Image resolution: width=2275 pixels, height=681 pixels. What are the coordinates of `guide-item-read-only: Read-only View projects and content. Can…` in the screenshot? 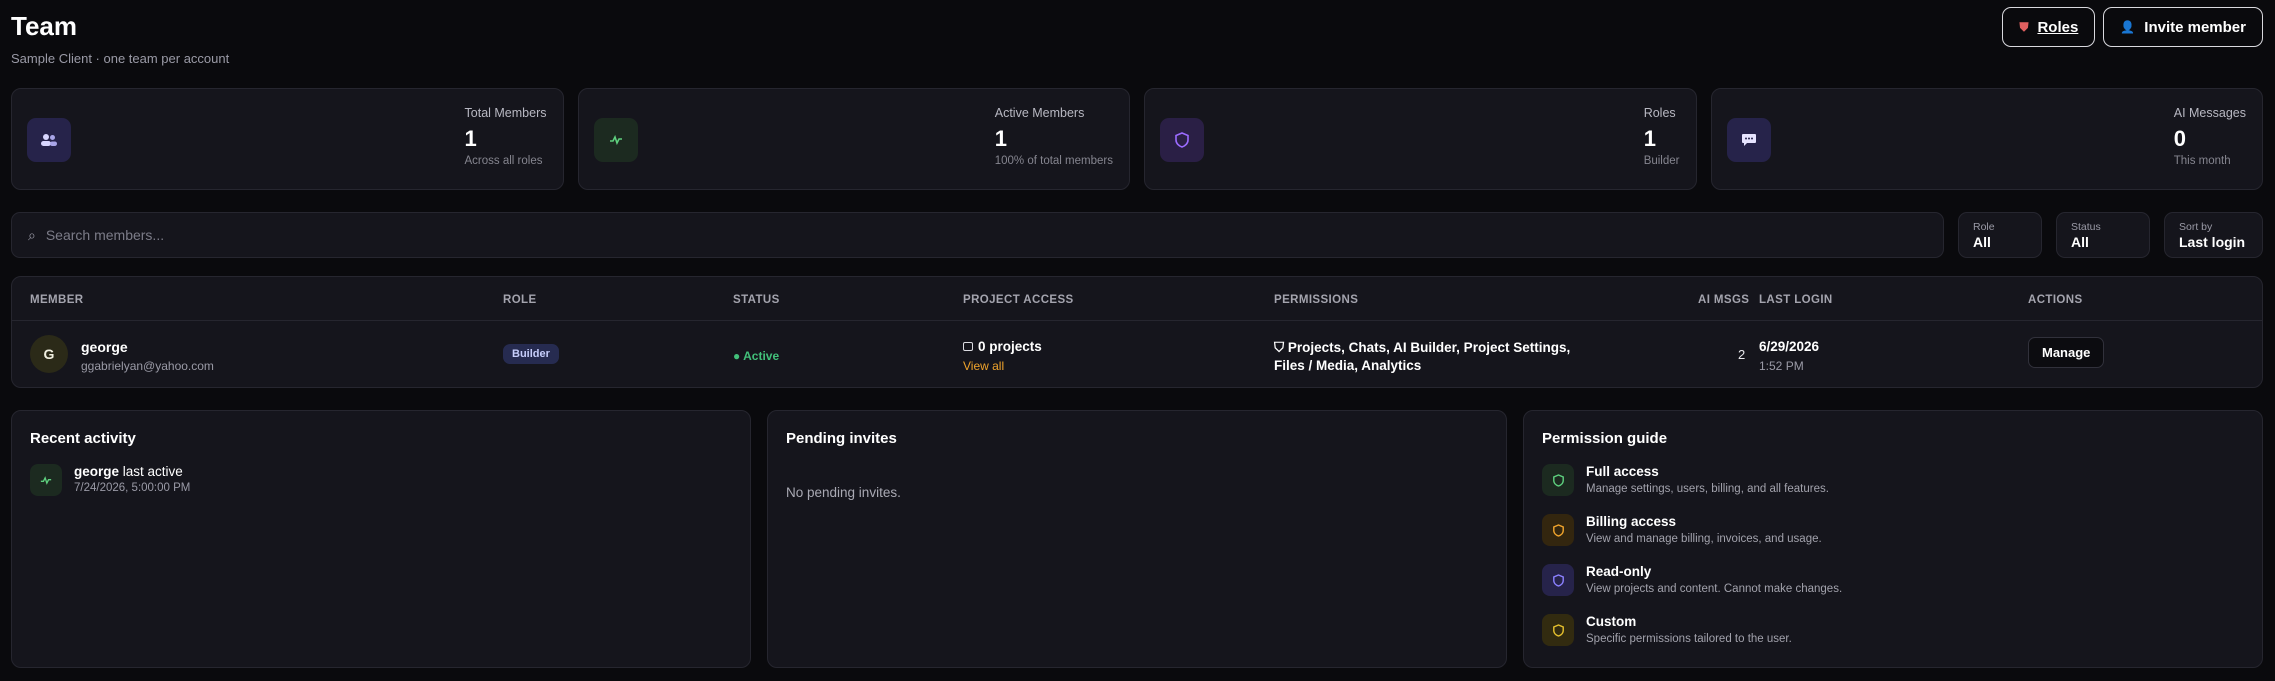 It's located at (1692, 580).